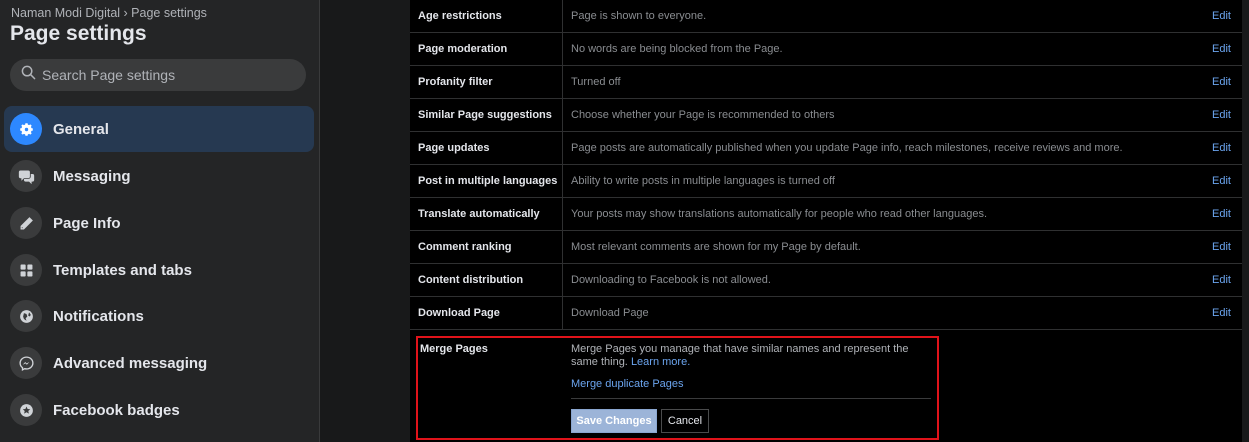  What do you see at coordinates (159, 316) in the screenshot?
I see `sidebar-item-notifications: Notifications` at bounding box center [159, 316].